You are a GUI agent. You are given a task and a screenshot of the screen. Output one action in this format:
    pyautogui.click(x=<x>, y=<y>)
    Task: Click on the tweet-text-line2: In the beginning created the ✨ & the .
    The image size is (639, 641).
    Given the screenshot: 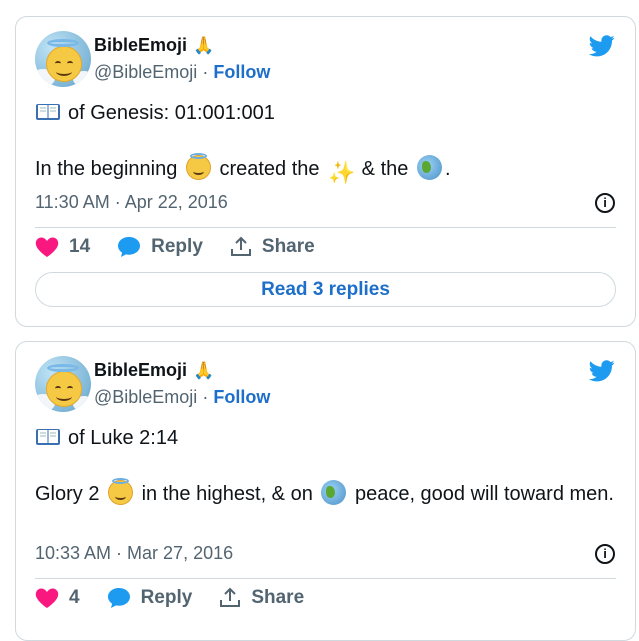 What is the action you would take?
    pyautogui.click(x=325, y=169)
    